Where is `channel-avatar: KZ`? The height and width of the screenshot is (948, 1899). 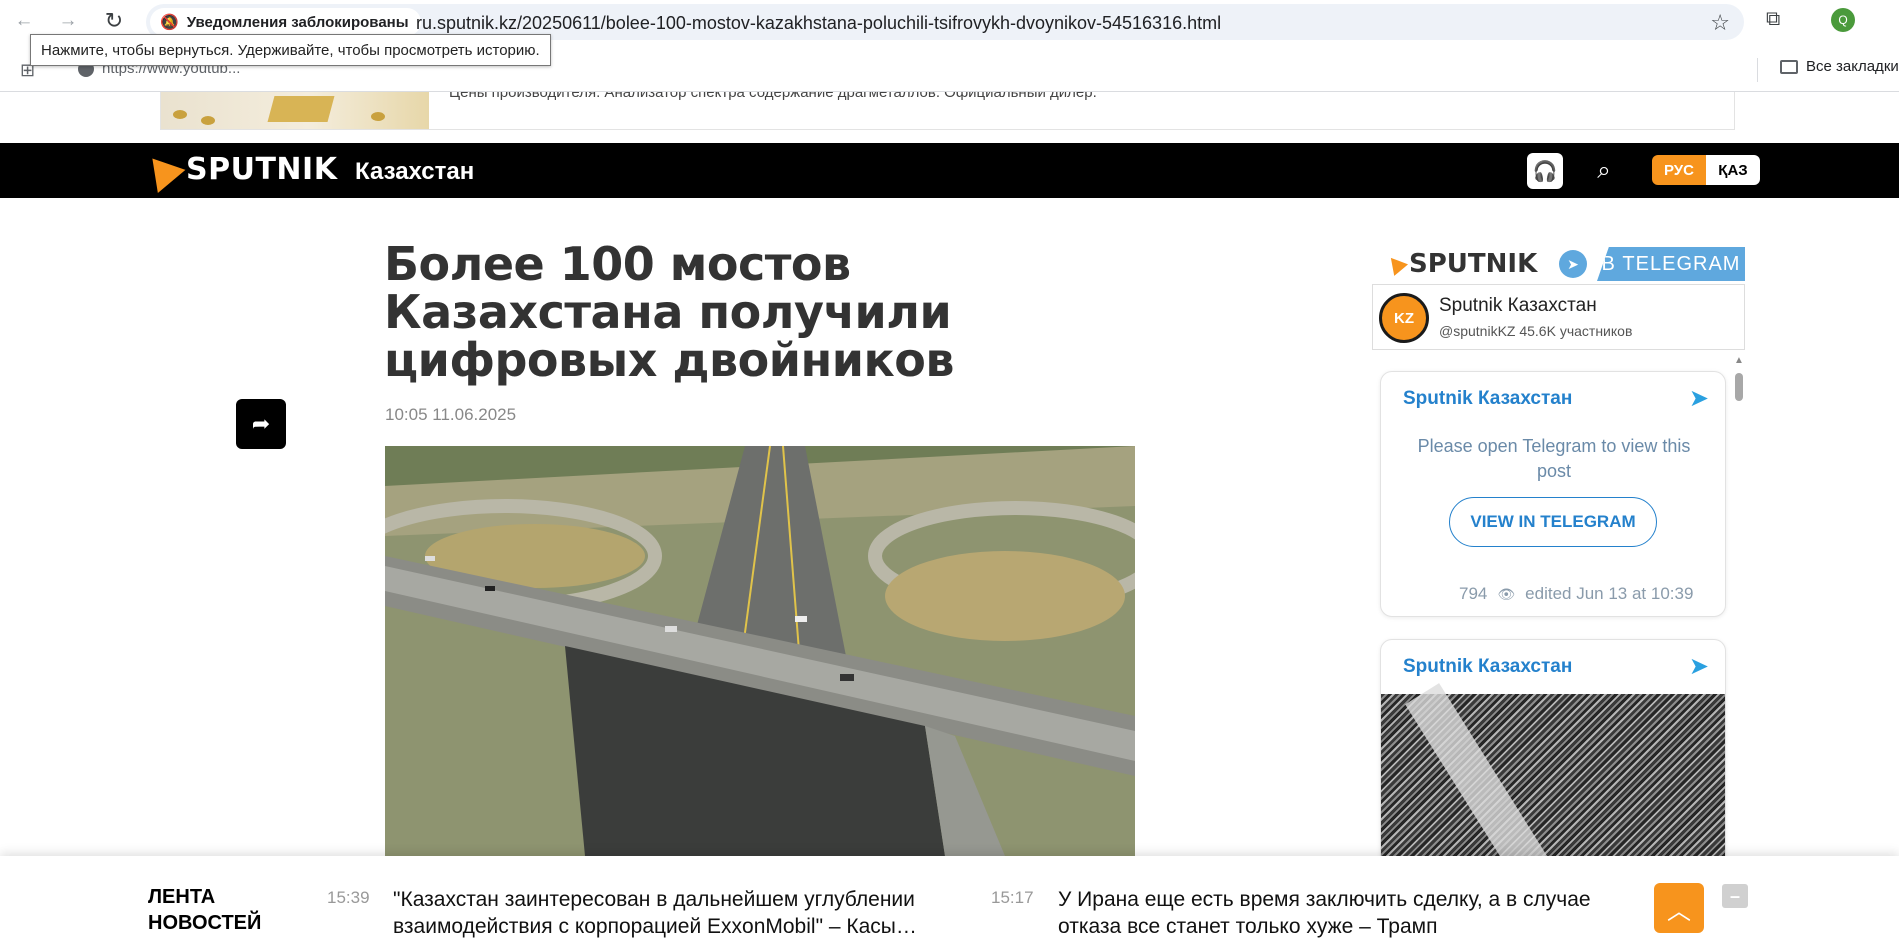
channel-avatar: KZ is located at coordinates (1404, 318).